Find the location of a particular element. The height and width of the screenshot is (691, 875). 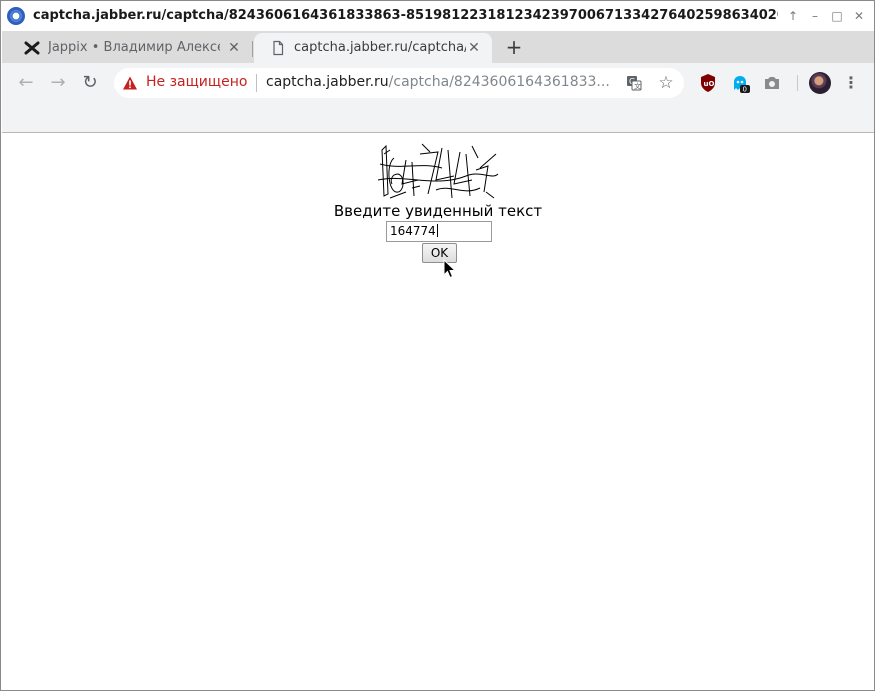

document-icon is located at coordinates (278, 48).